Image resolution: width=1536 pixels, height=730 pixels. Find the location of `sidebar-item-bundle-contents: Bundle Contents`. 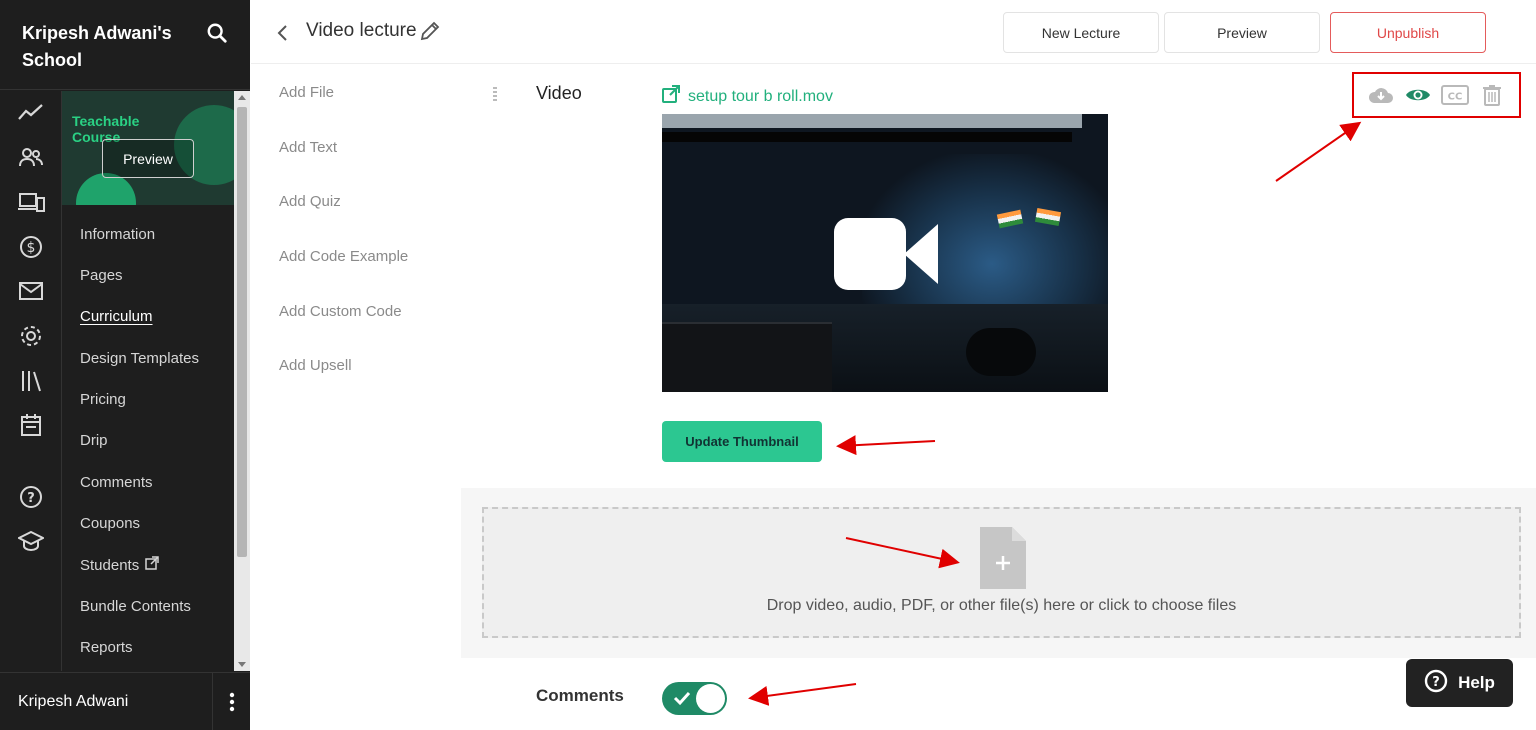

sidebar-item-bundle-contents: Bundle Contents is located at coordinates (135, 606).